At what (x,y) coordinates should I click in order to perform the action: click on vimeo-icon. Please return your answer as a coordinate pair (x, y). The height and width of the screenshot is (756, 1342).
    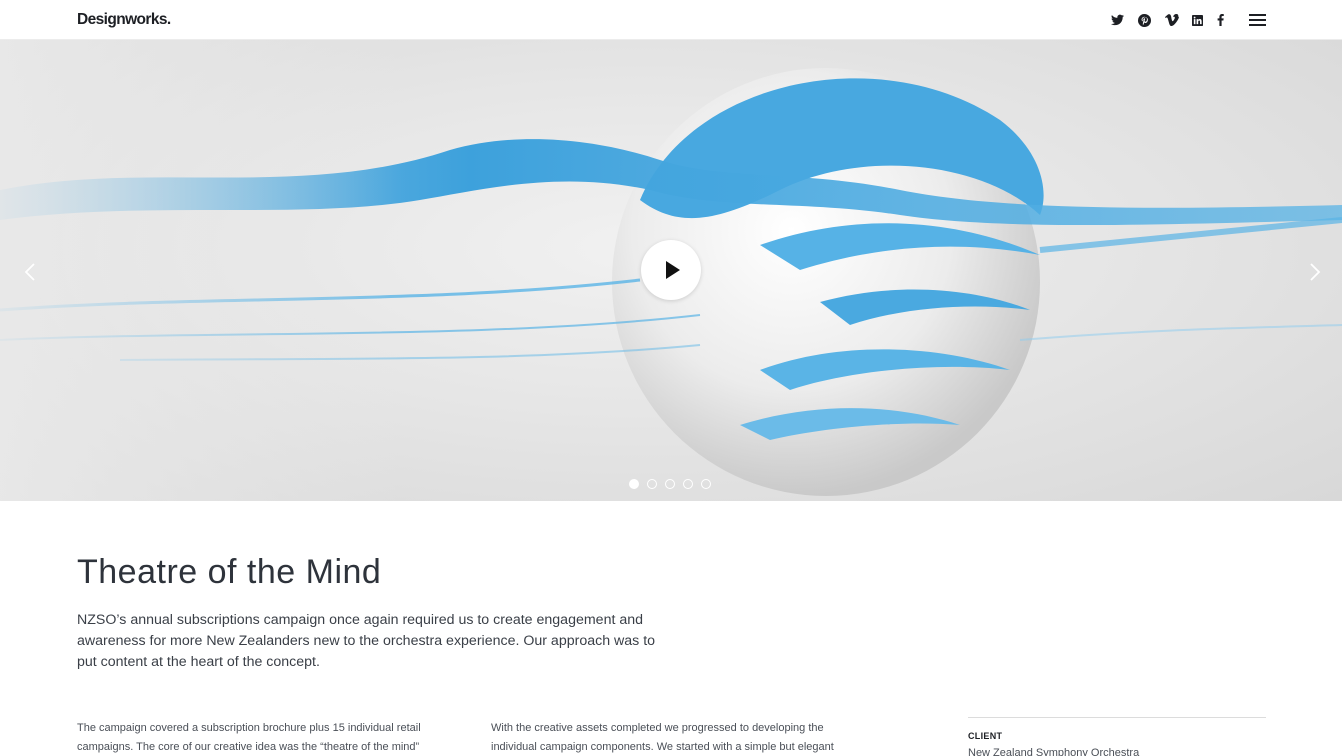
    Looking at the image, I should click on (1172, 20).